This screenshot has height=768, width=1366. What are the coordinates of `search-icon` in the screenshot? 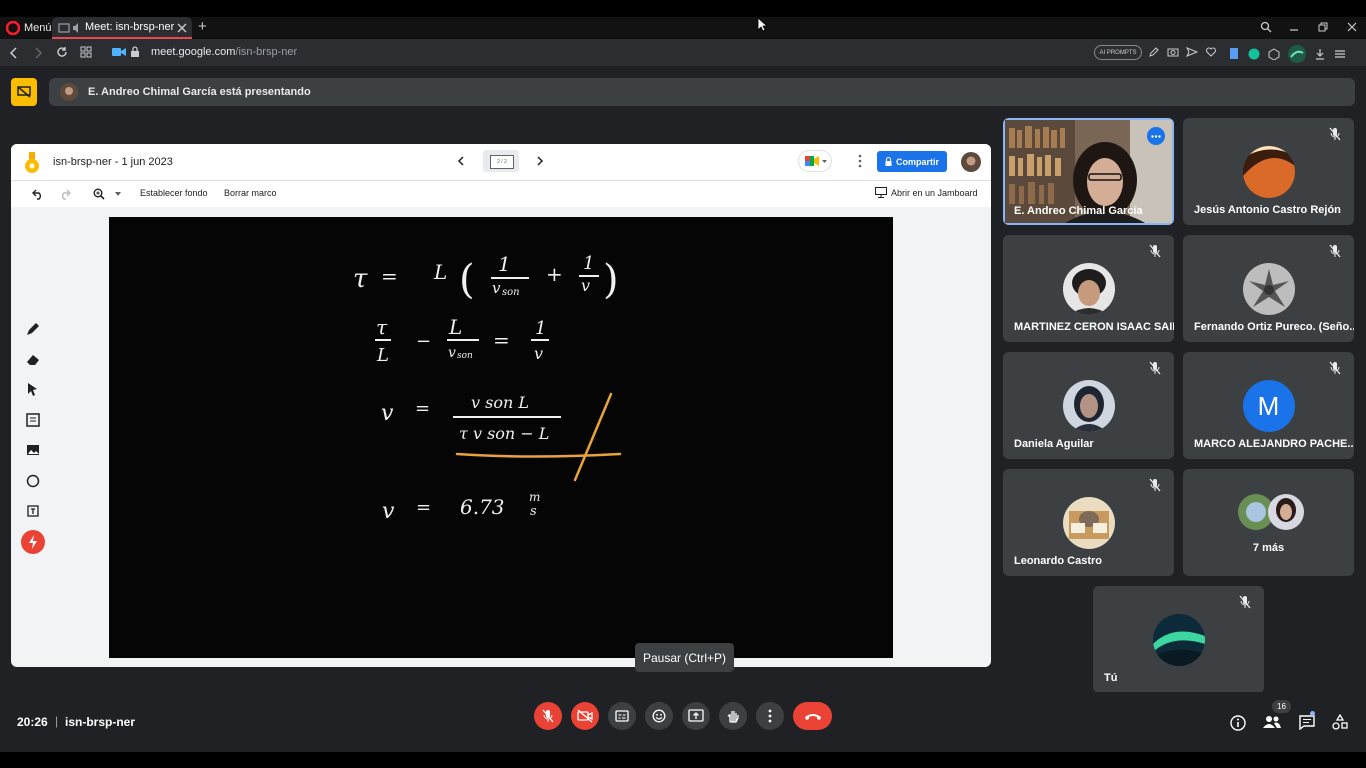 It's located at (1266, 27).